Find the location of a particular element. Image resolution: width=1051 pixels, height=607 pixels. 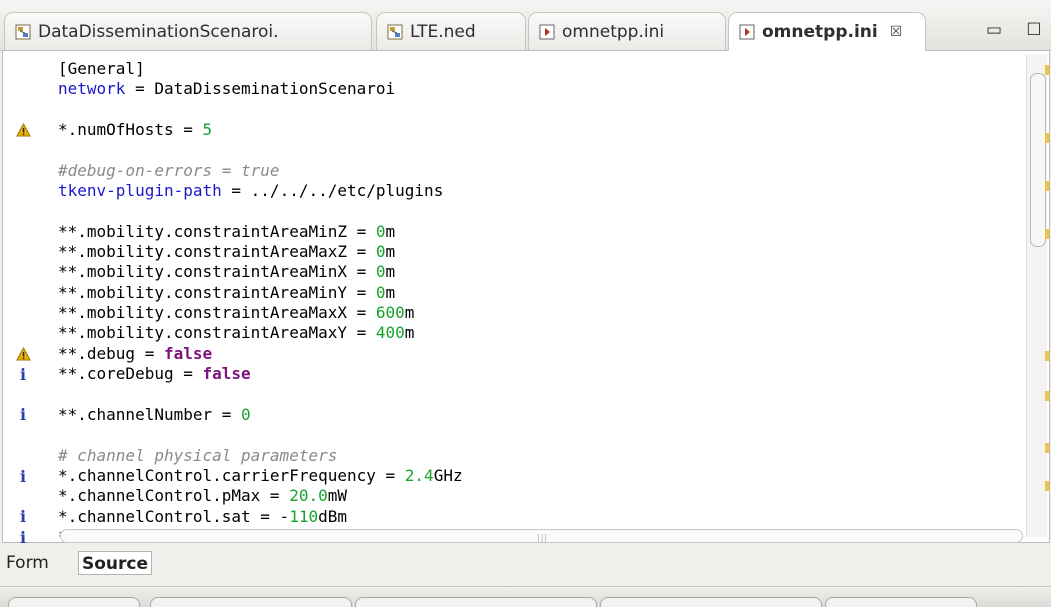

code-token: **.mobility.constraintAreaMinY = is located at coordinates (217, 292).